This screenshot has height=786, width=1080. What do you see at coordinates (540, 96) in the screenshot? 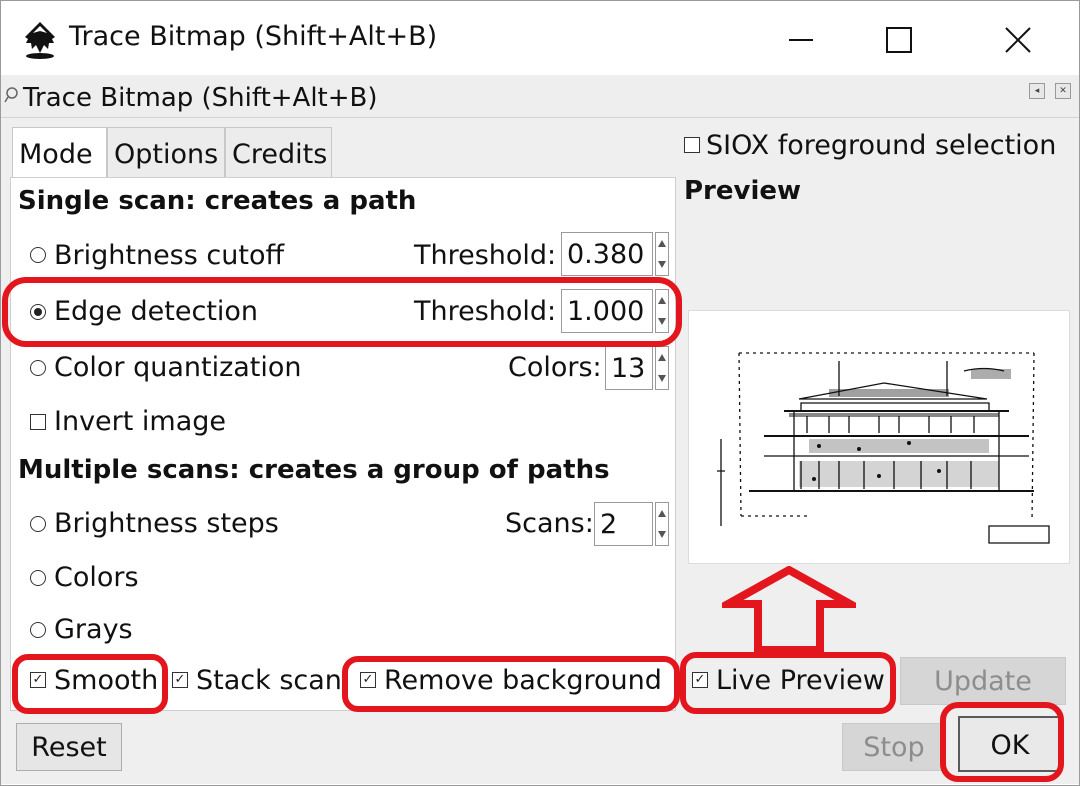
I see `dock-header: Trace Bitmap (Shift+Alt+B) ◂ ✕` at bounding box center [540, 96].